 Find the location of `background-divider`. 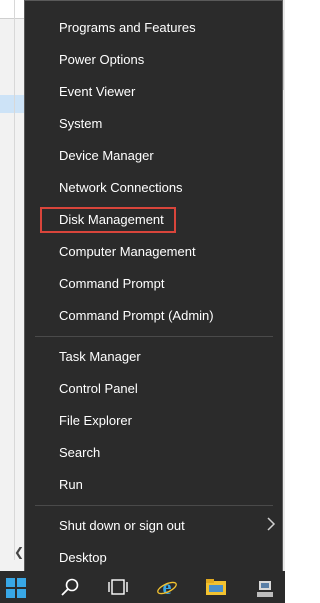

background-divider is located at coordinates (14, 280).